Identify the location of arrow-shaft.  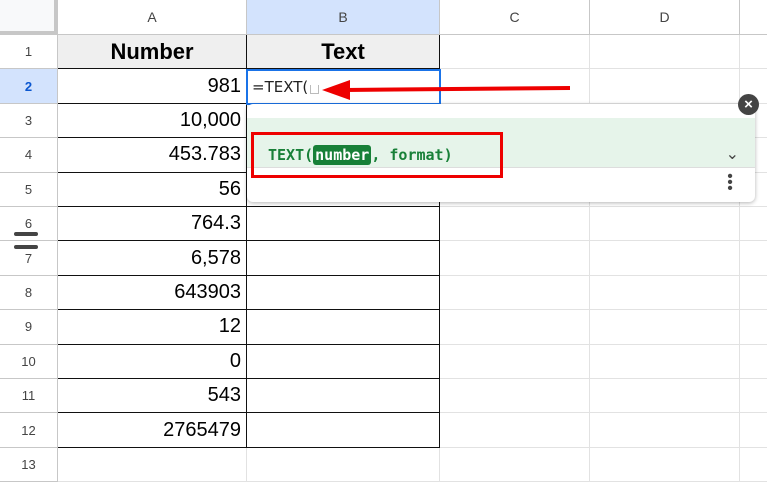
(457, 89).